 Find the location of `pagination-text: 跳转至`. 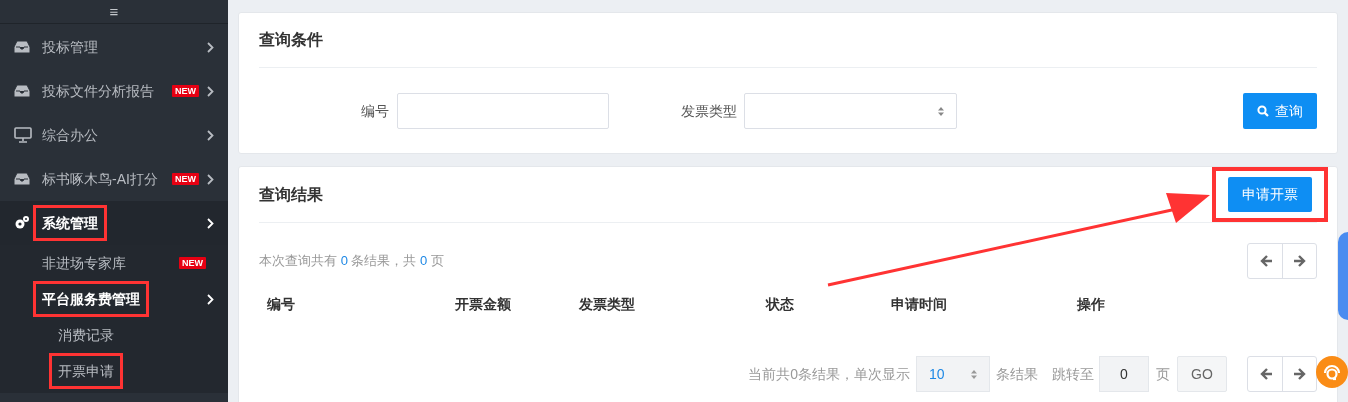

pagination-text: 跳转至 is located at coordinates (1073, 374).